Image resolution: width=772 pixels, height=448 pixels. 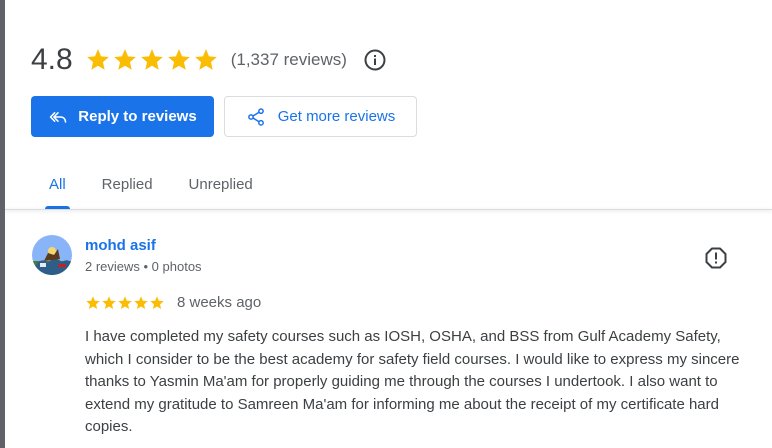 I want to click on review-filter-tabs: All Replied Unreplied, so click(x=151, y=185).